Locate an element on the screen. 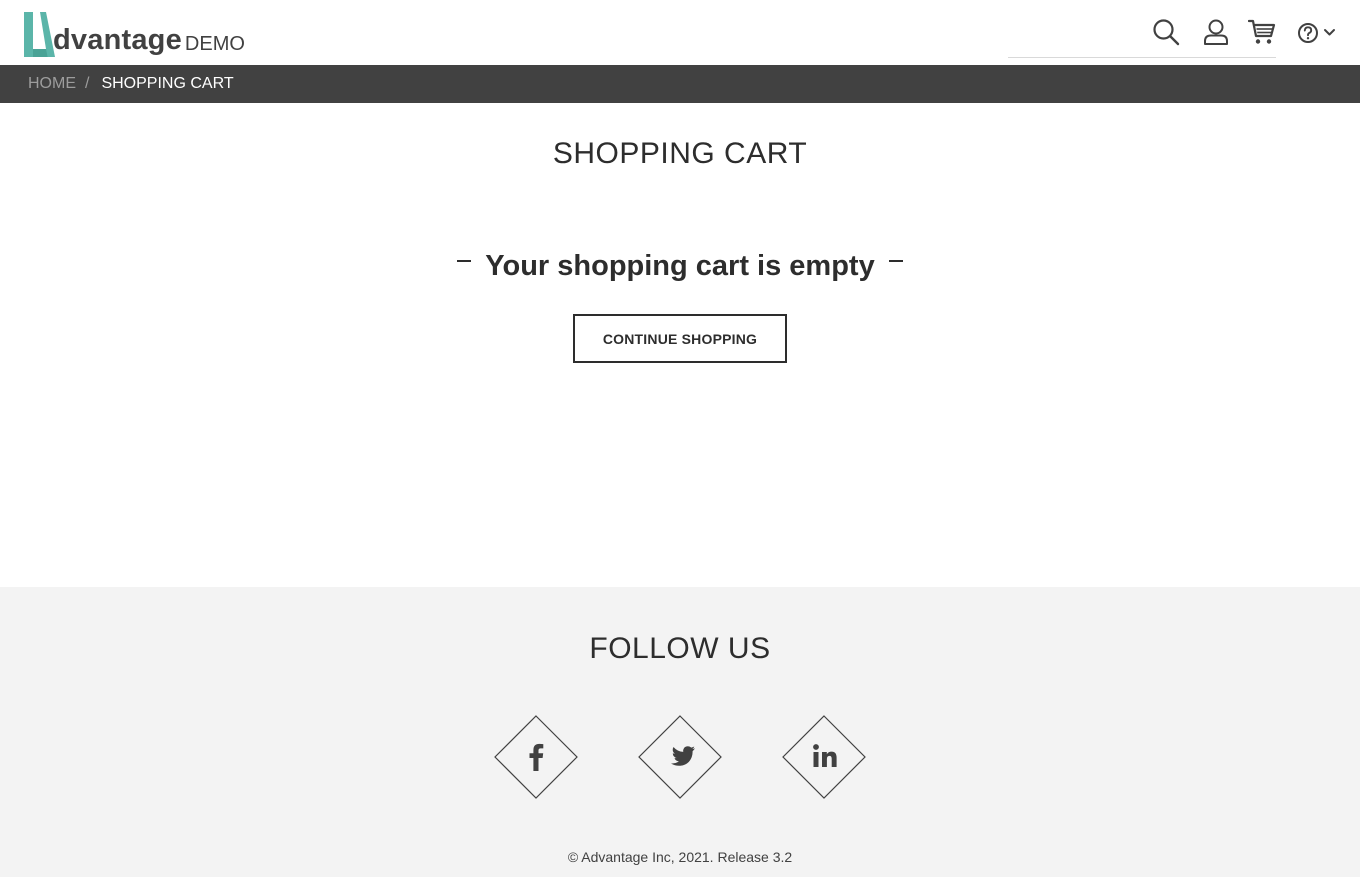 The width and height of the screenshot is (1360, 877). logo-demo-label: DEMO is located at coordinates (214, 44).